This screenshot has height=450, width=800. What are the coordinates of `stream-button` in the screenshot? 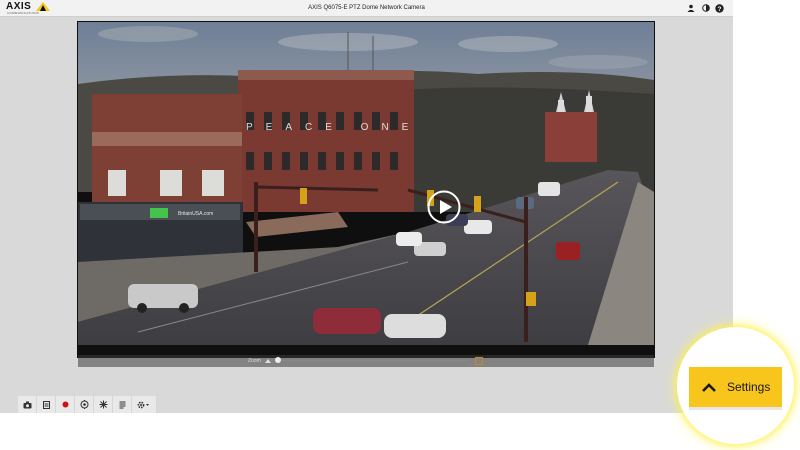 It's located at (122, 404).